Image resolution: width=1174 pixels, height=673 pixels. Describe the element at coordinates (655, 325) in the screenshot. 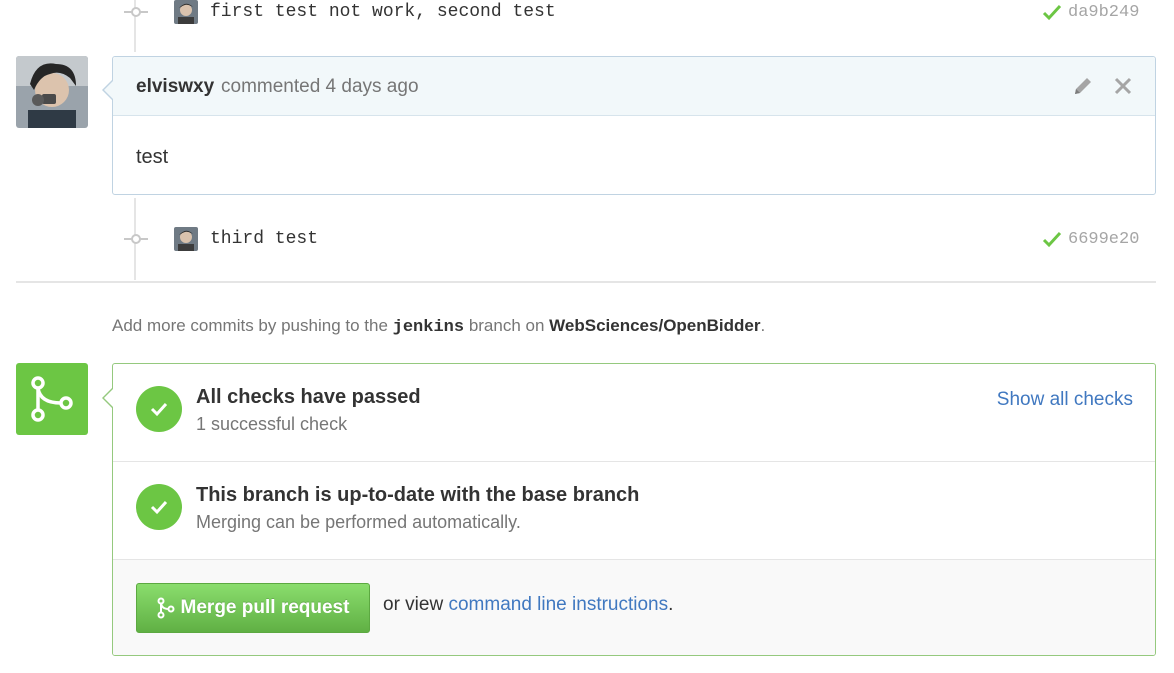

I see `repo-name: WebSciences/OpenBidder` at that location.